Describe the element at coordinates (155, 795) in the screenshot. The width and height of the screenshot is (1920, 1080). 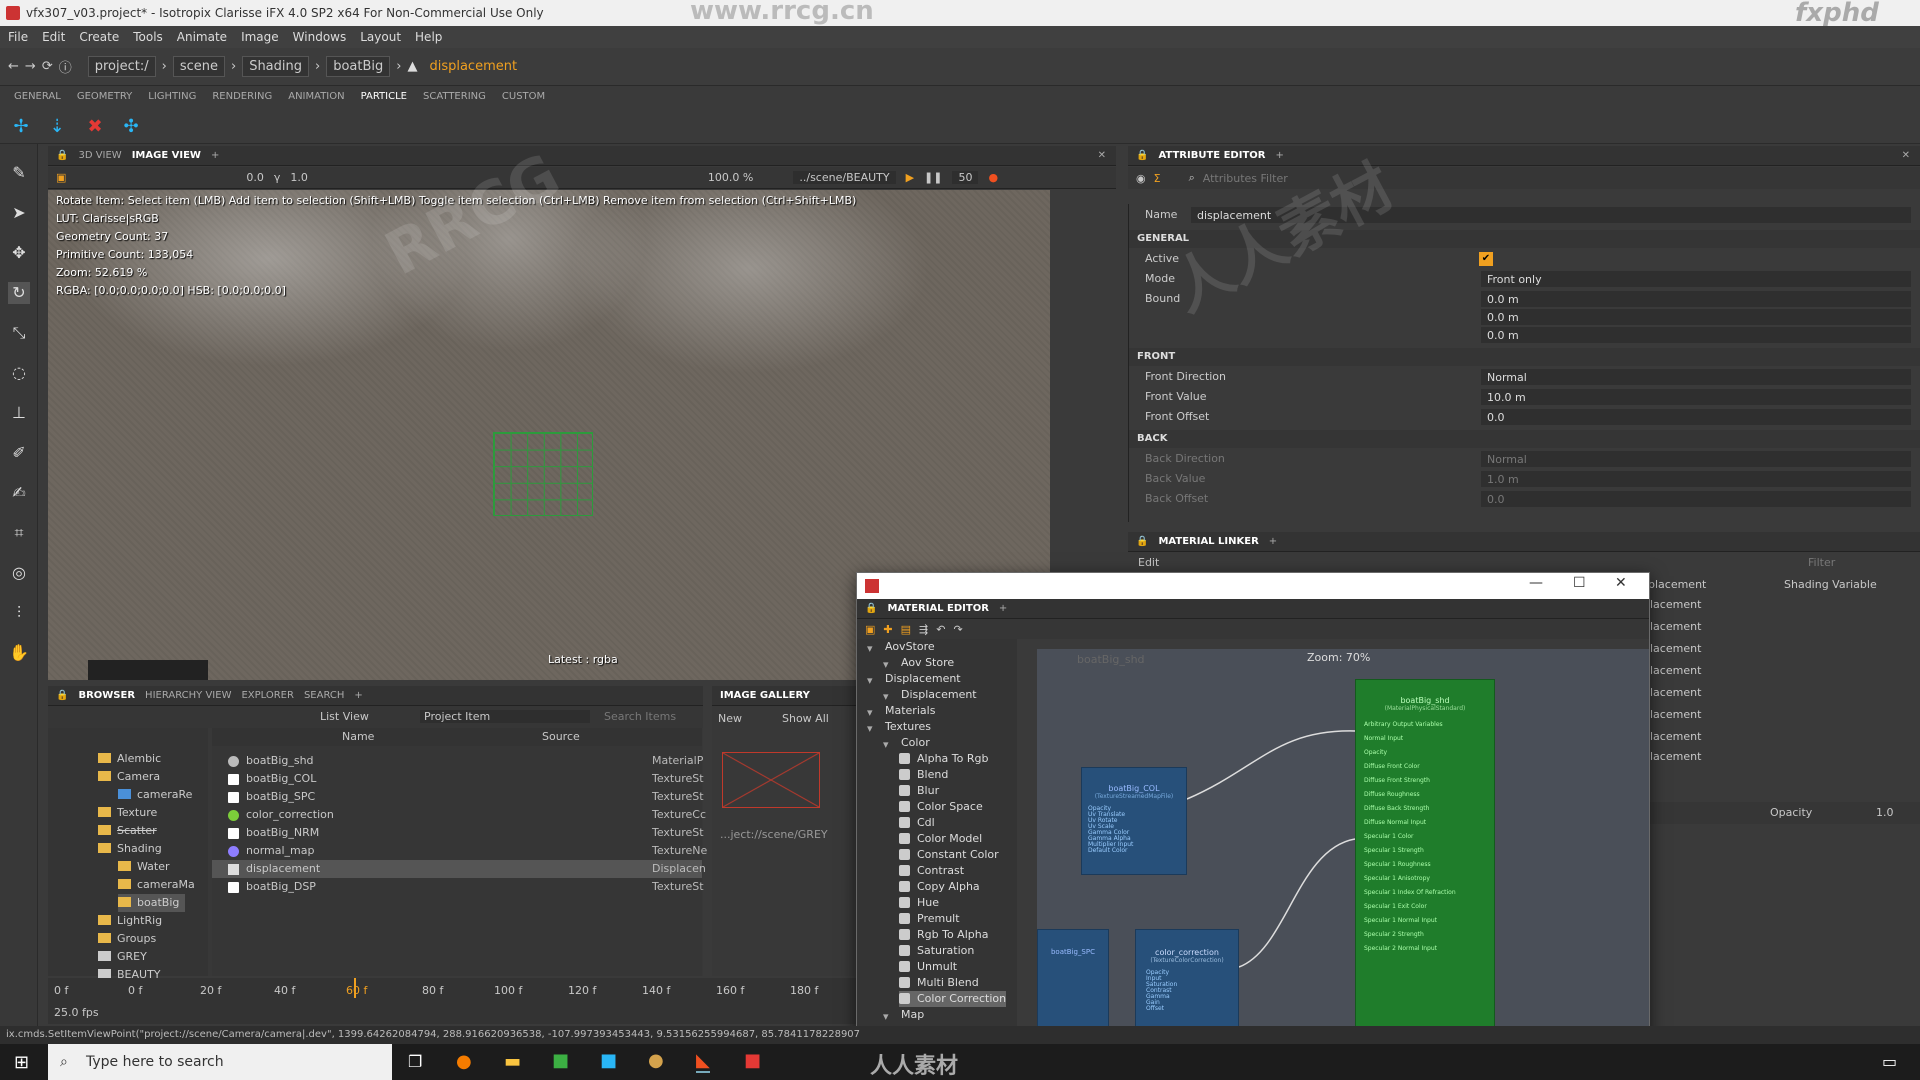
I see `tree-item: cameraRe` at that location.